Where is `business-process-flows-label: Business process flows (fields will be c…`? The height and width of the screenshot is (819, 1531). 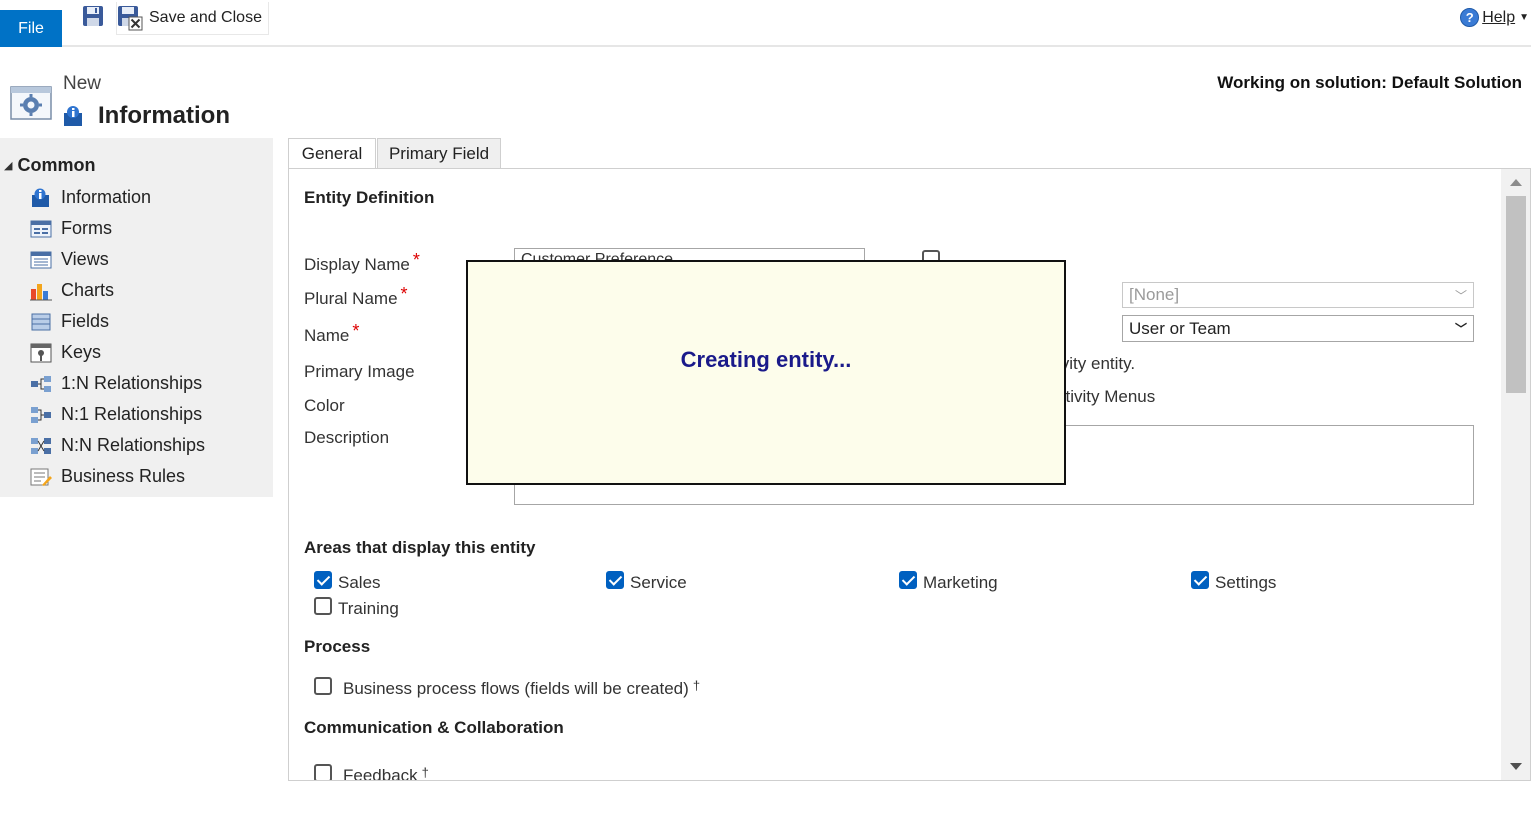 business-process-flows-label: Business process flows (fields will be c… is located at coordinates (522, 688).